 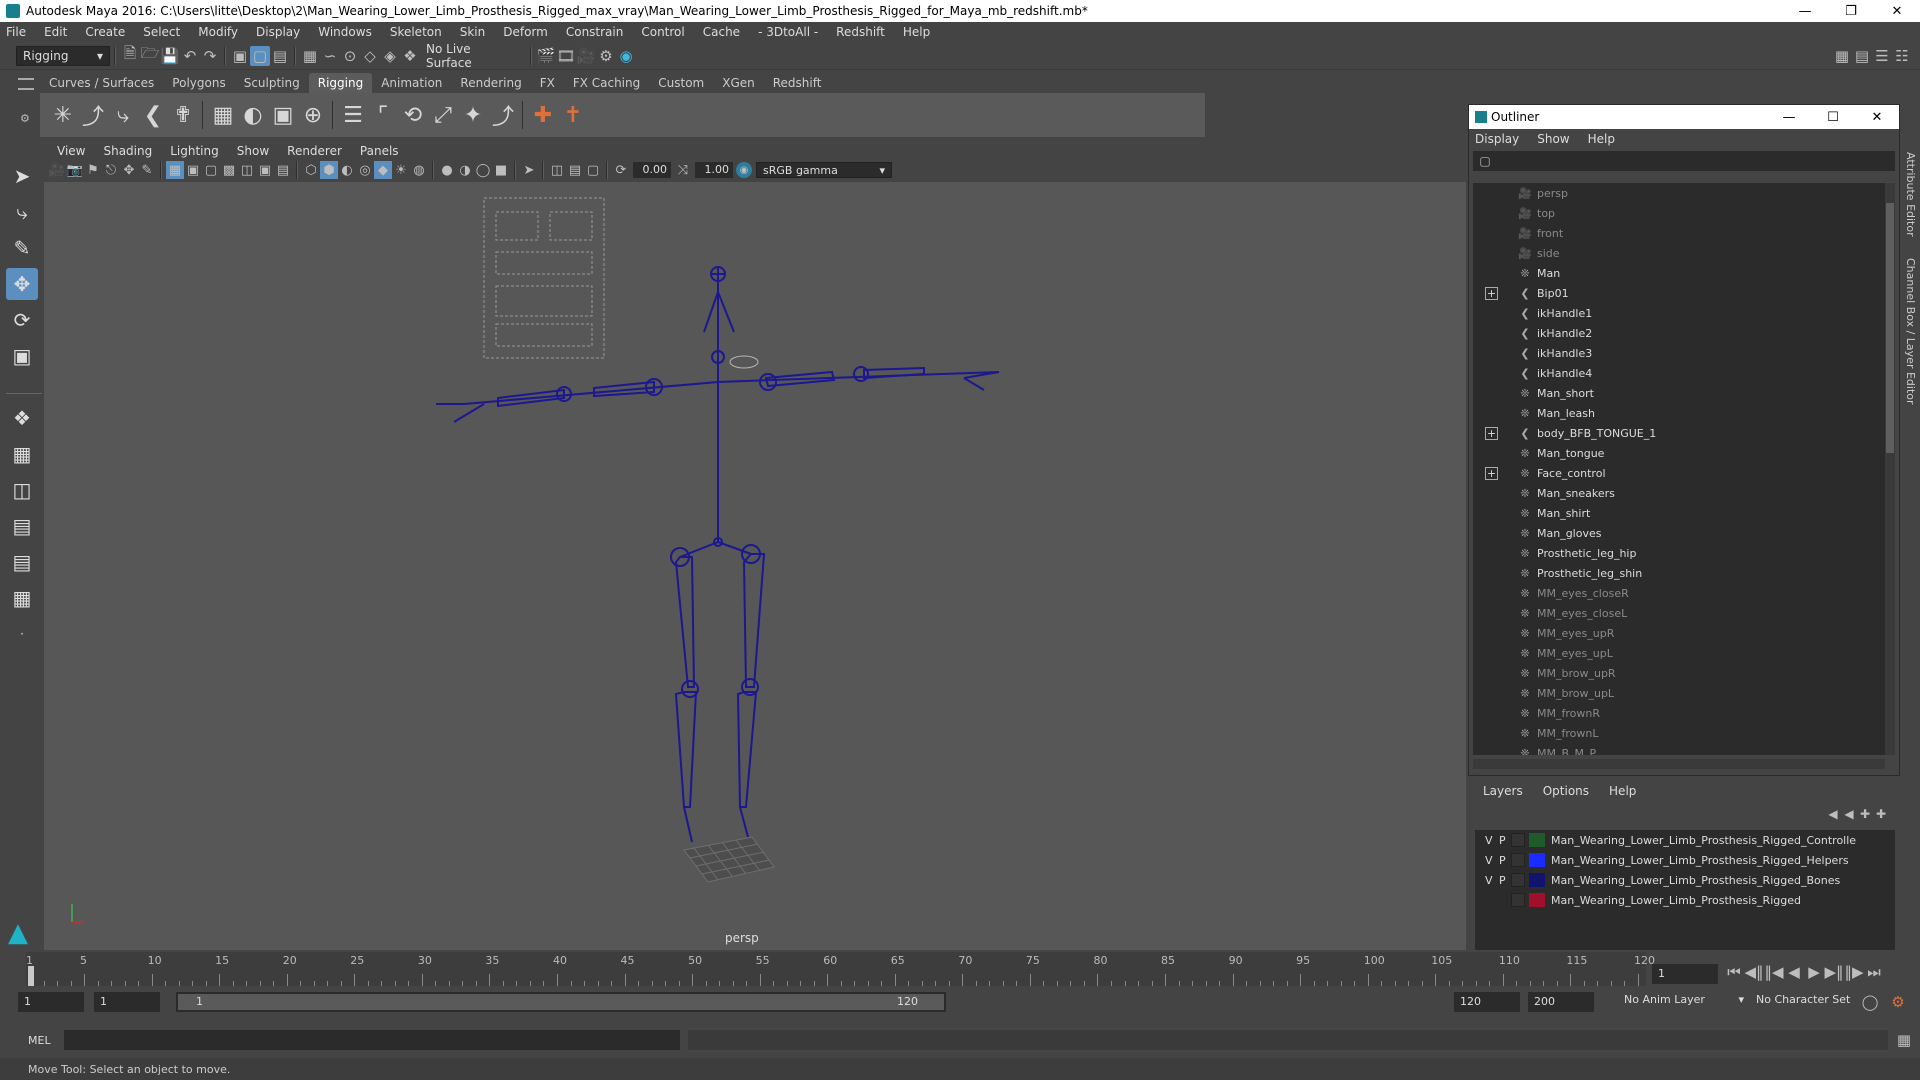 What do you see at coordinates (1679, 273) in the screenshot?
I see `outliner-item: ❊ Man` at bounding box center [1679, 273].